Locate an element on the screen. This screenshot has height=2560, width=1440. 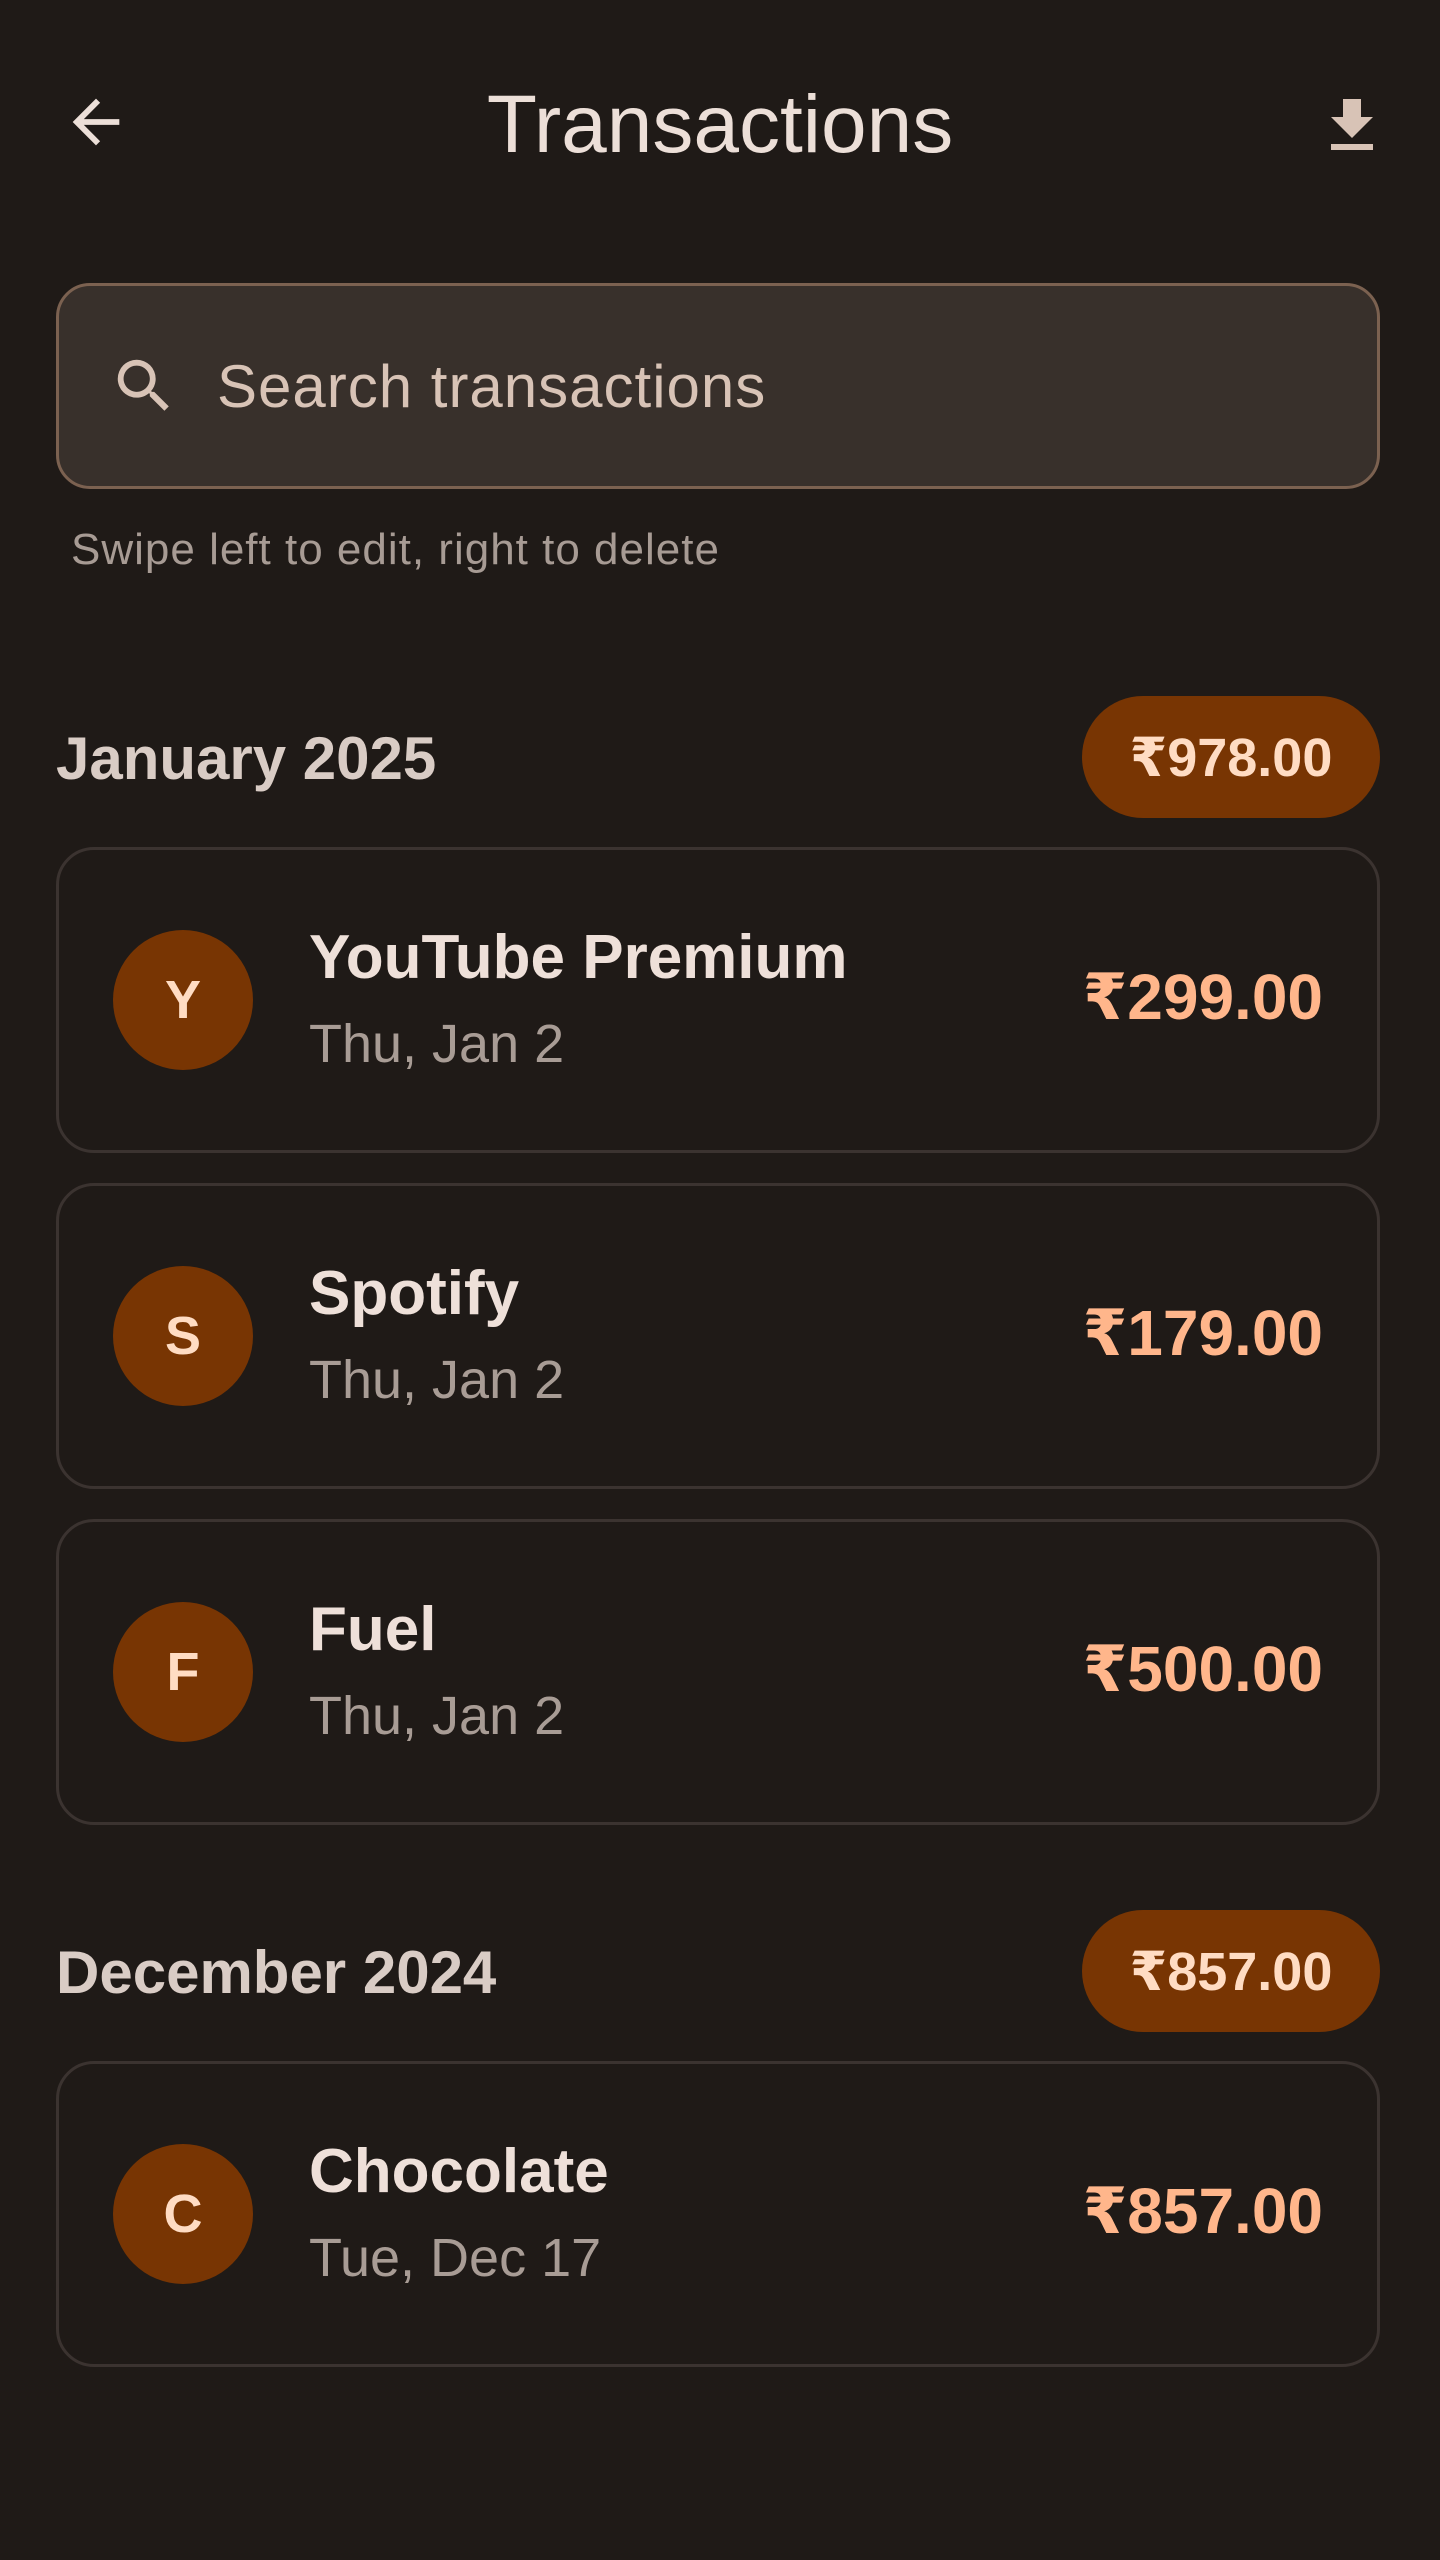
month-total-badge: ₹978.00 is located at coordinates (1231, 757).